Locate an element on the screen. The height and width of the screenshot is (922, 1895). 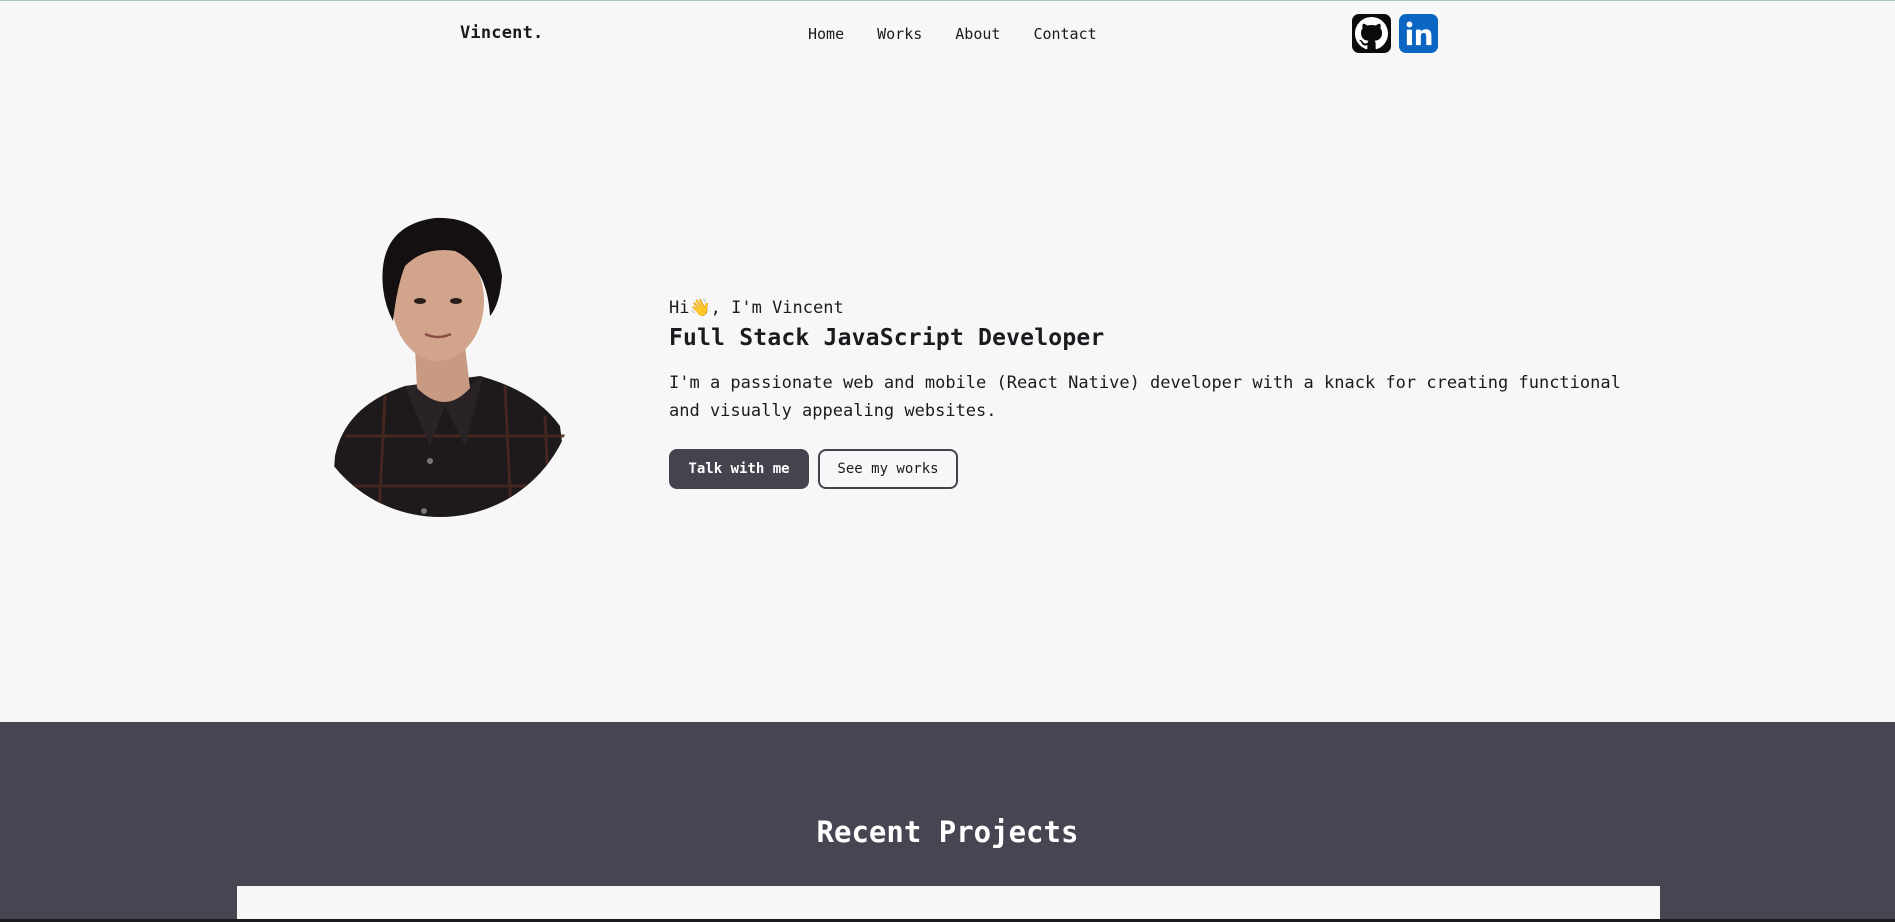
hero-greeting: Hi 👋 , I'm Vincent is located at coordinates (1169, 308).